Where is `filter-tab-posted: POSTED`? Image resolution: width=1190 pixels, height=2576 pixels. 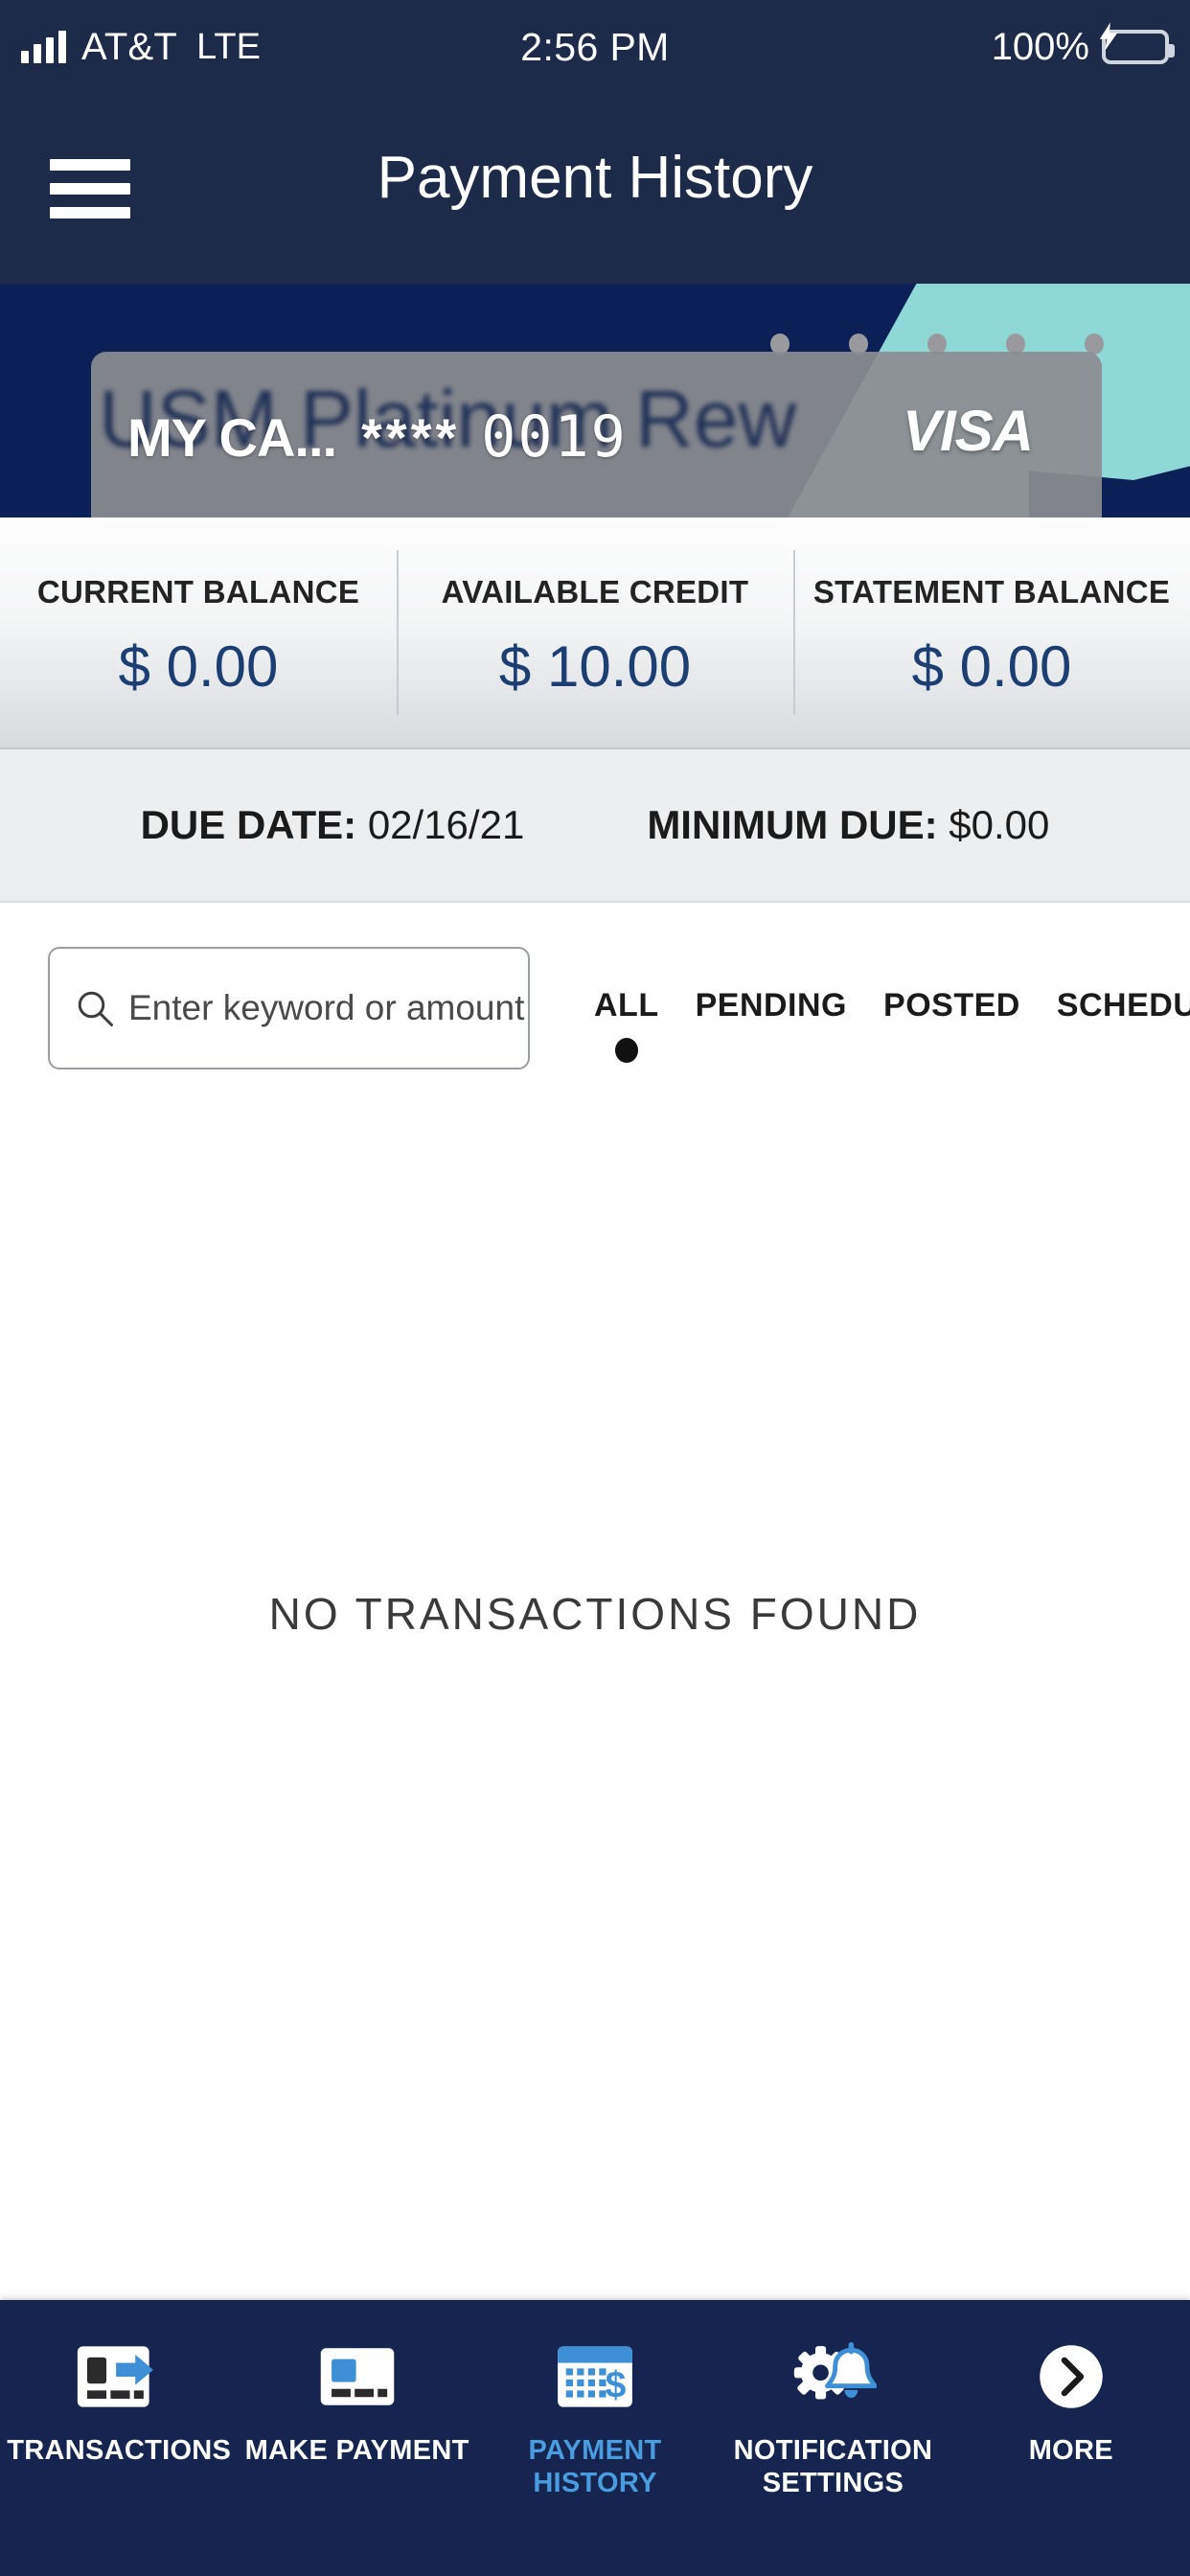 filter-tab-posted: POSTED is located at coordinates (952, 1025).